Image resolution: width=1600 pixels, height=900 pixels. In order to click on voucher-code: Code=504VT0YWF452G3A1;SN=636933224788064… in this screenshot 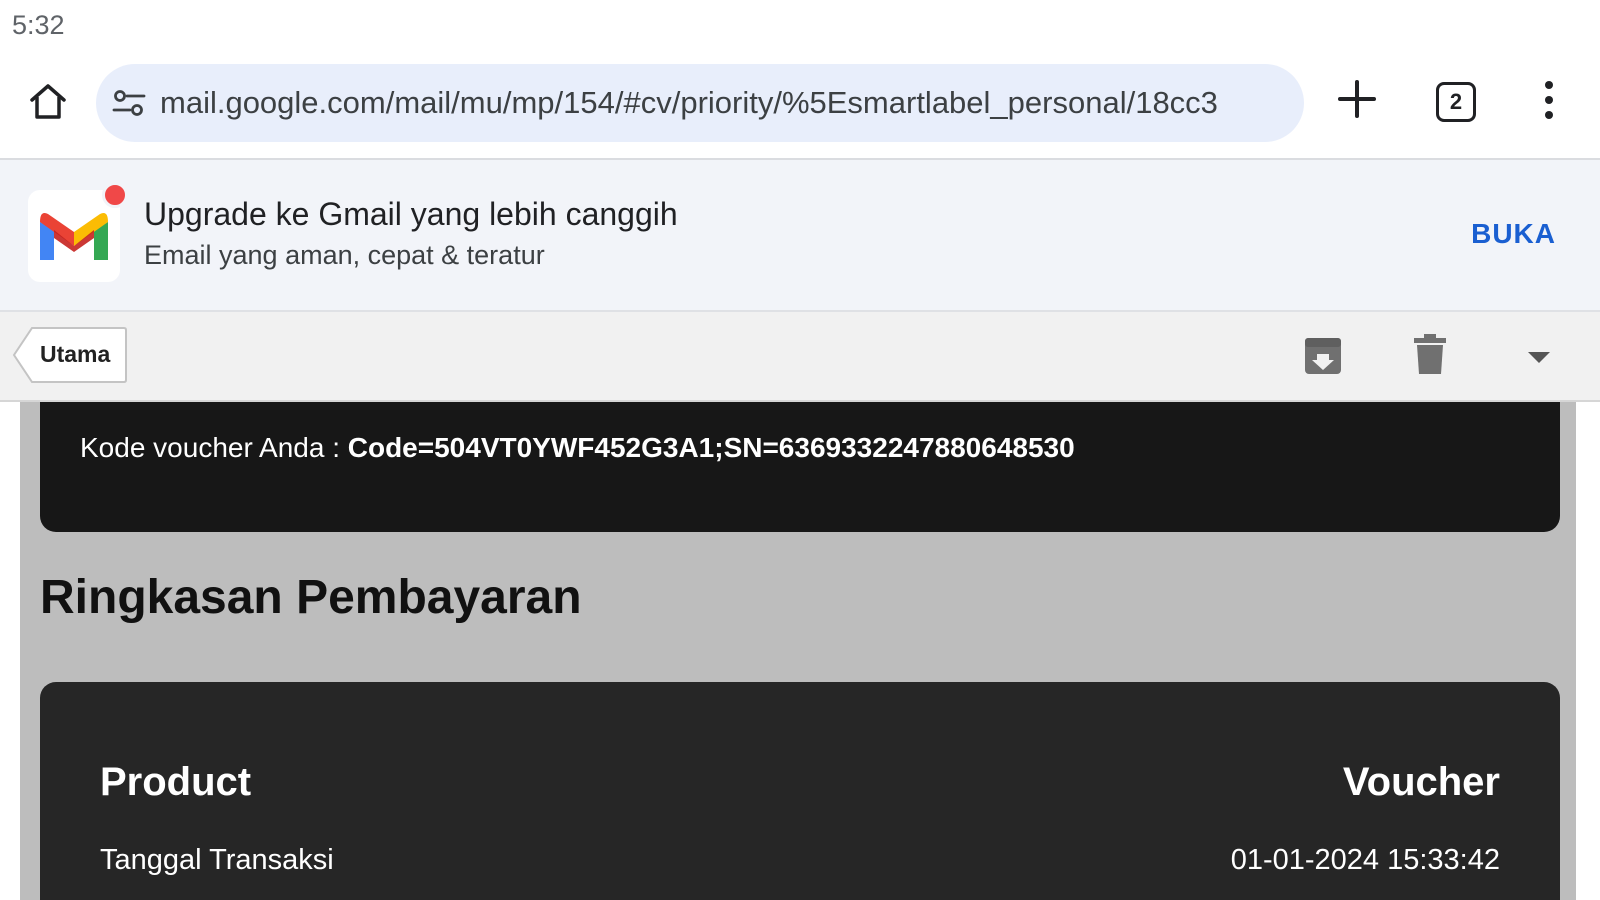, I will do `click(711, 447)`.